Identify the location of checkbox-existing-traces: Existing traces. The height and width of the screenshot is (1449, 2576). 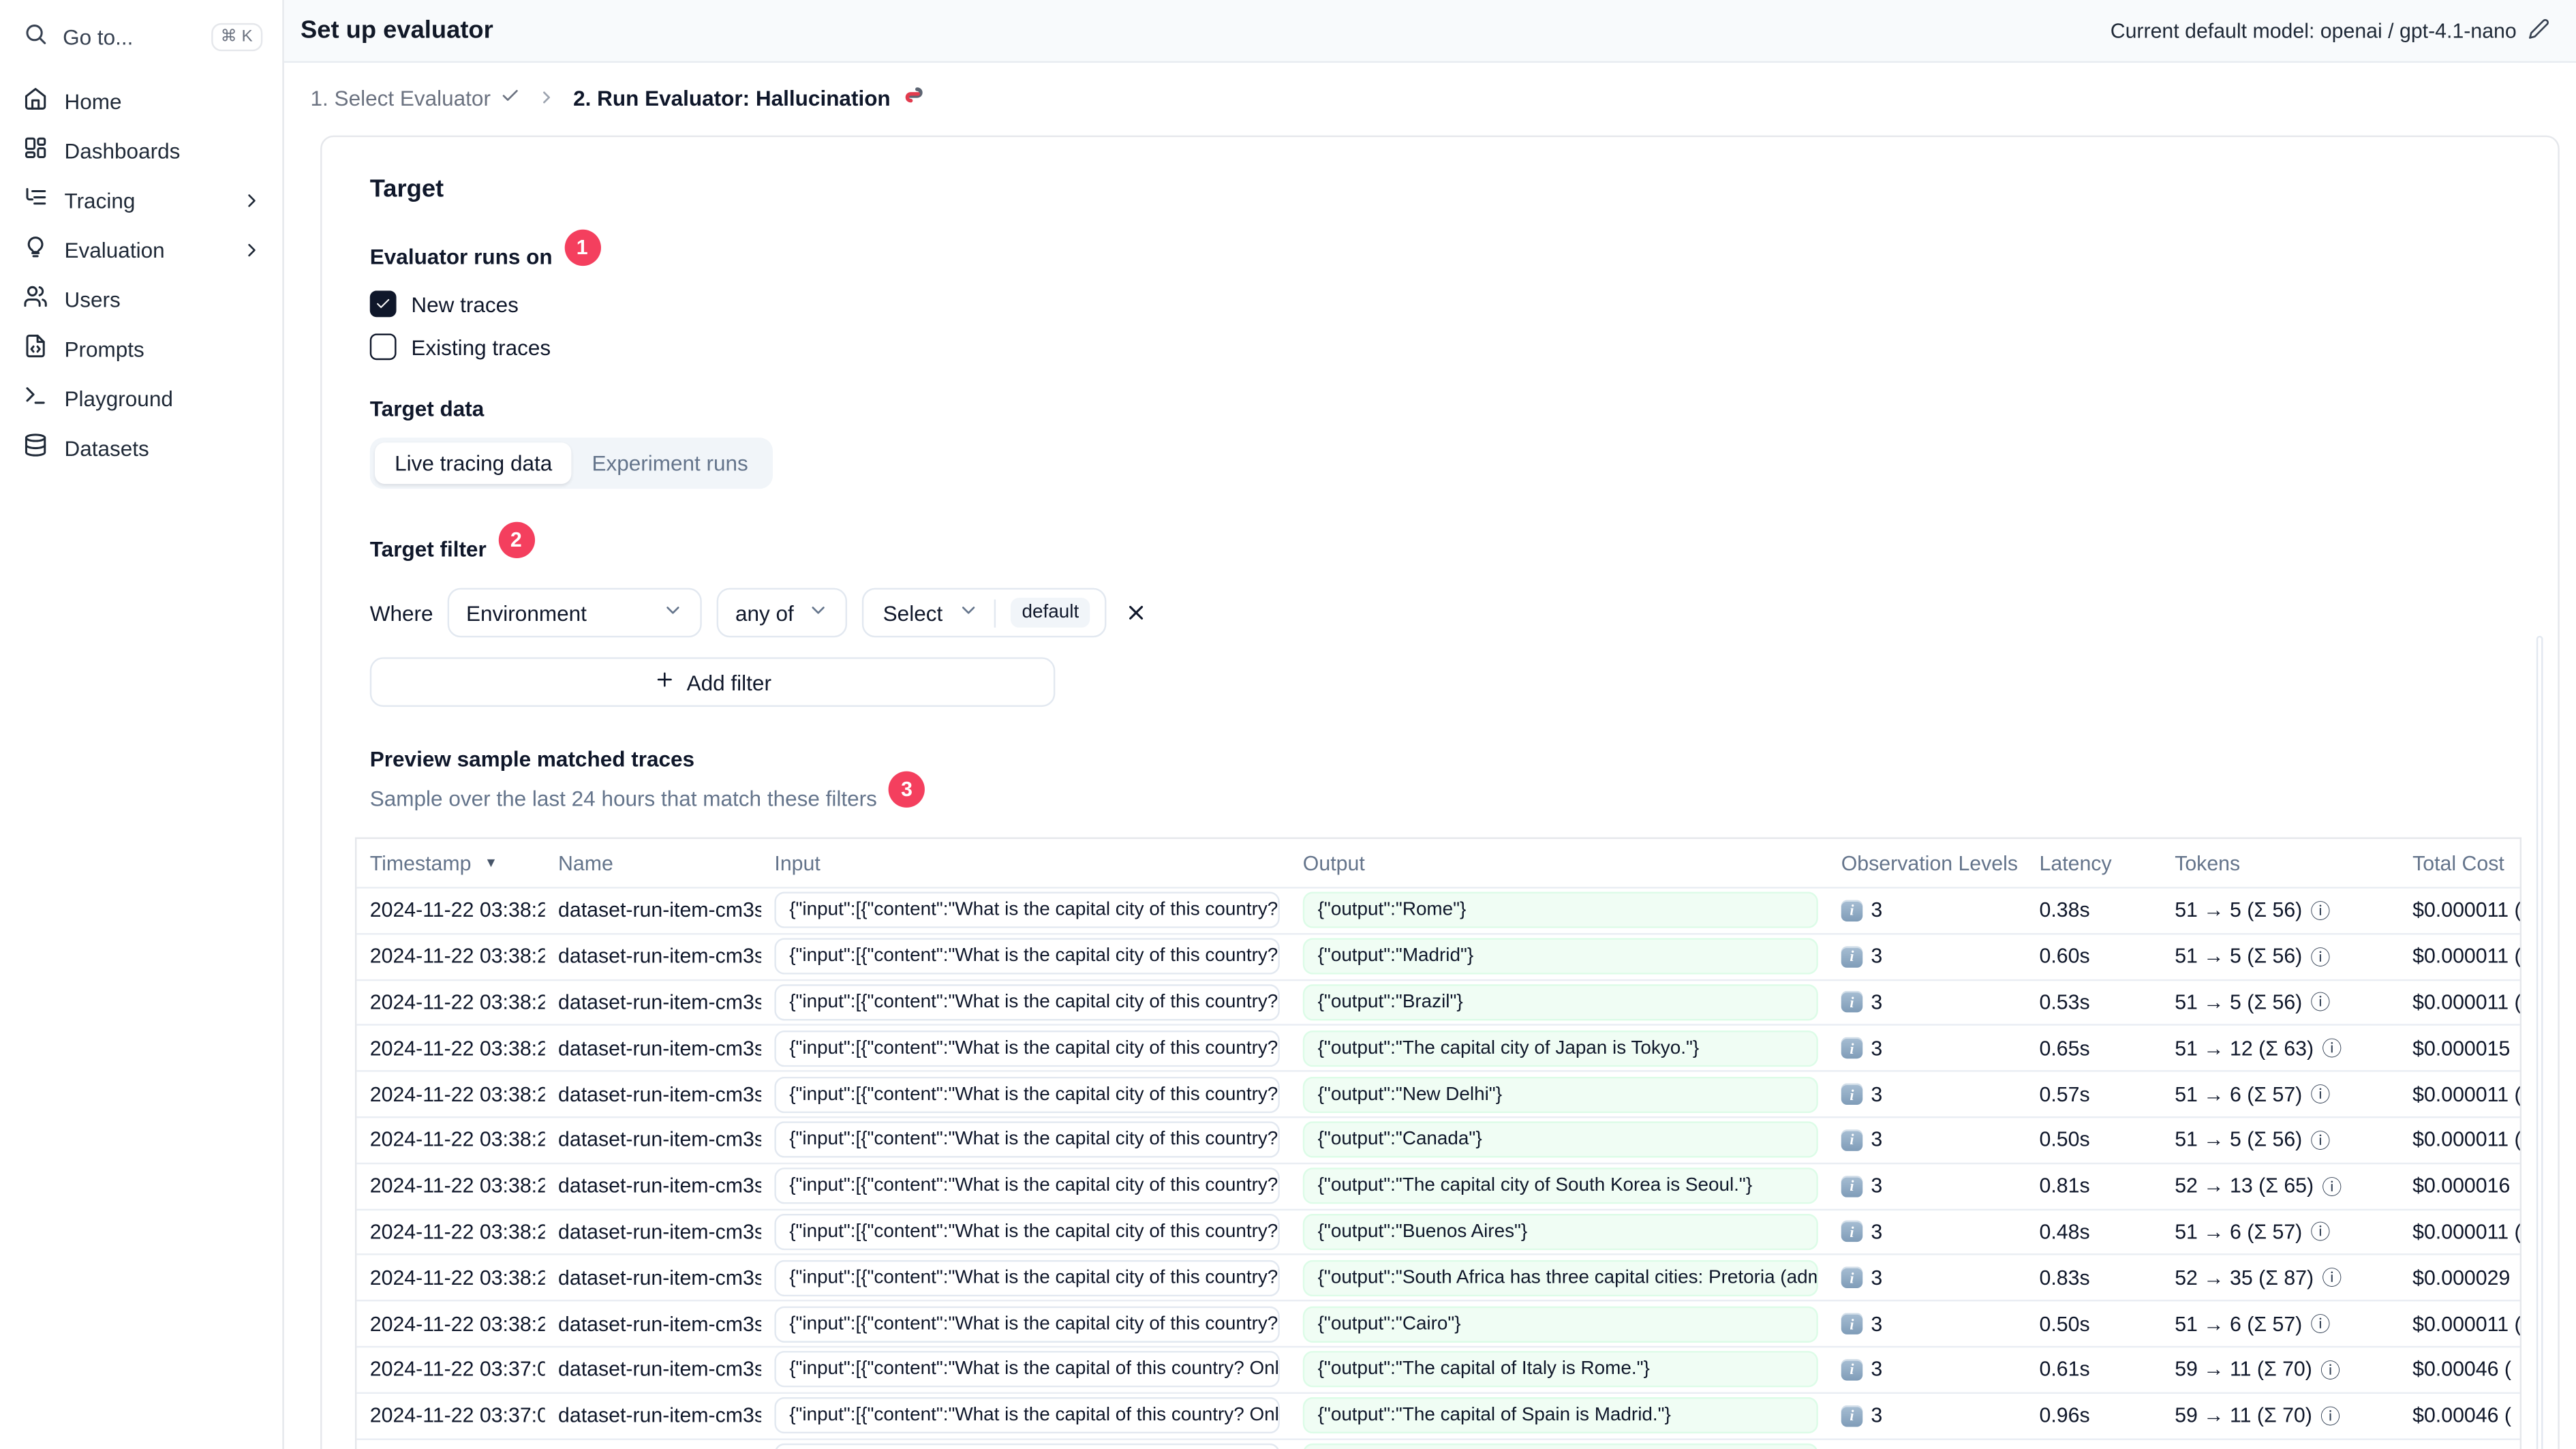
(1443, 347).